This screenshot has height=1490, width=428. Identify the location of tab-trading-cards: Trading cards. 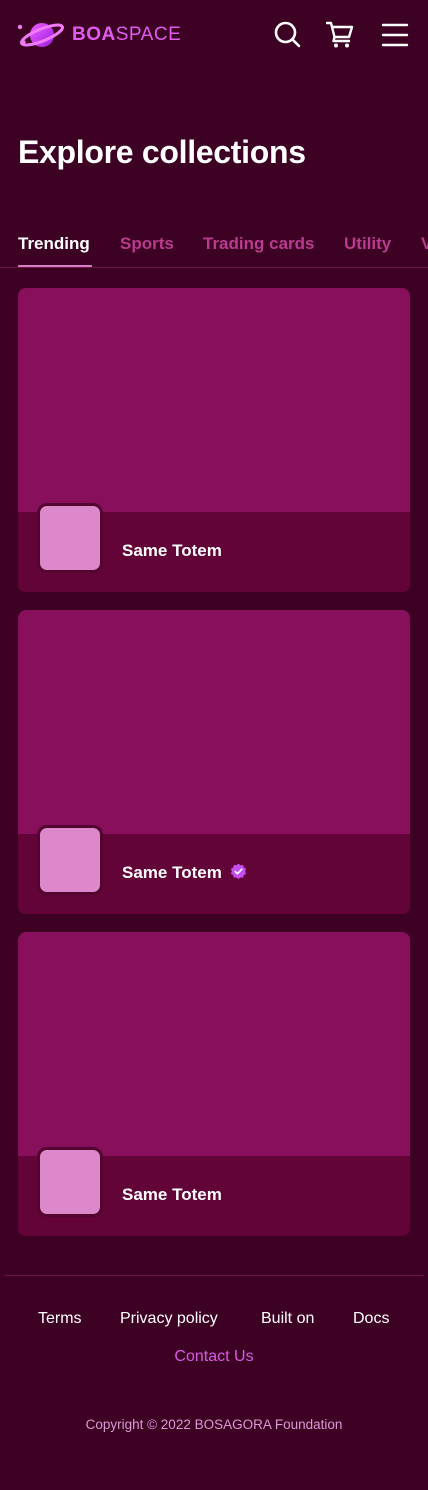
(258, 244).